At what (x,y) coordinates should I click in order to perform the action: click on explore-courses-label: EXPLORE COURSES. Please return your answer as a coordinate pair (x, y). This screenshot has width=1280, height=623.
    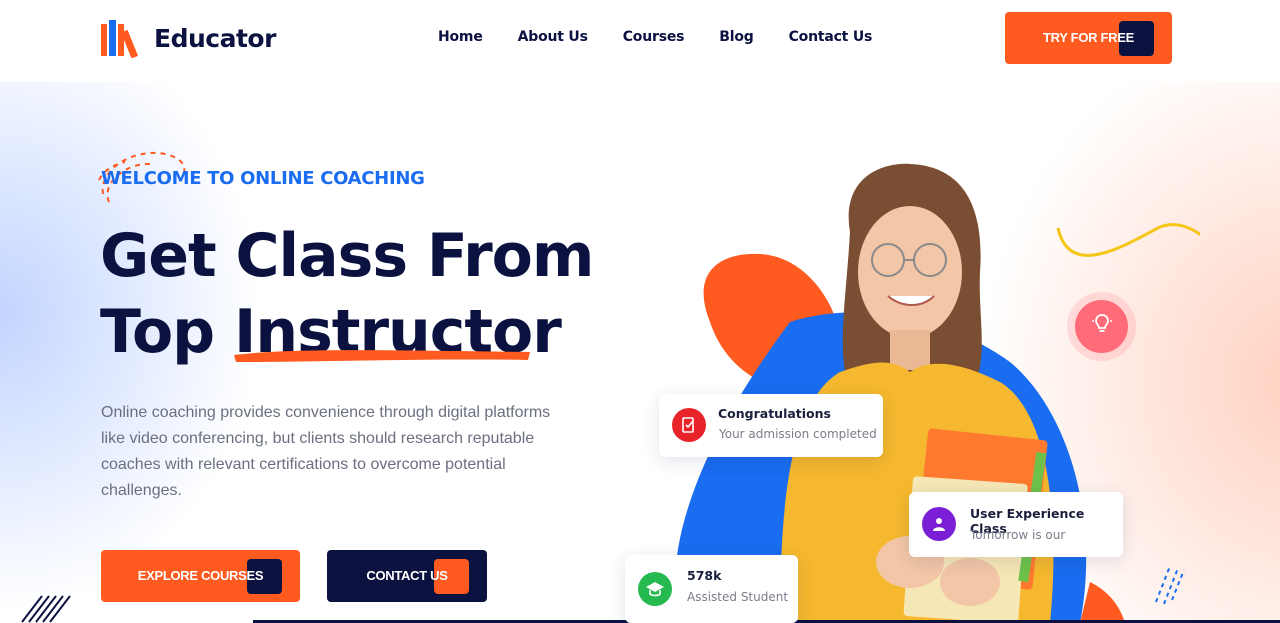
    Looking at the image, I should click on (200, 575).